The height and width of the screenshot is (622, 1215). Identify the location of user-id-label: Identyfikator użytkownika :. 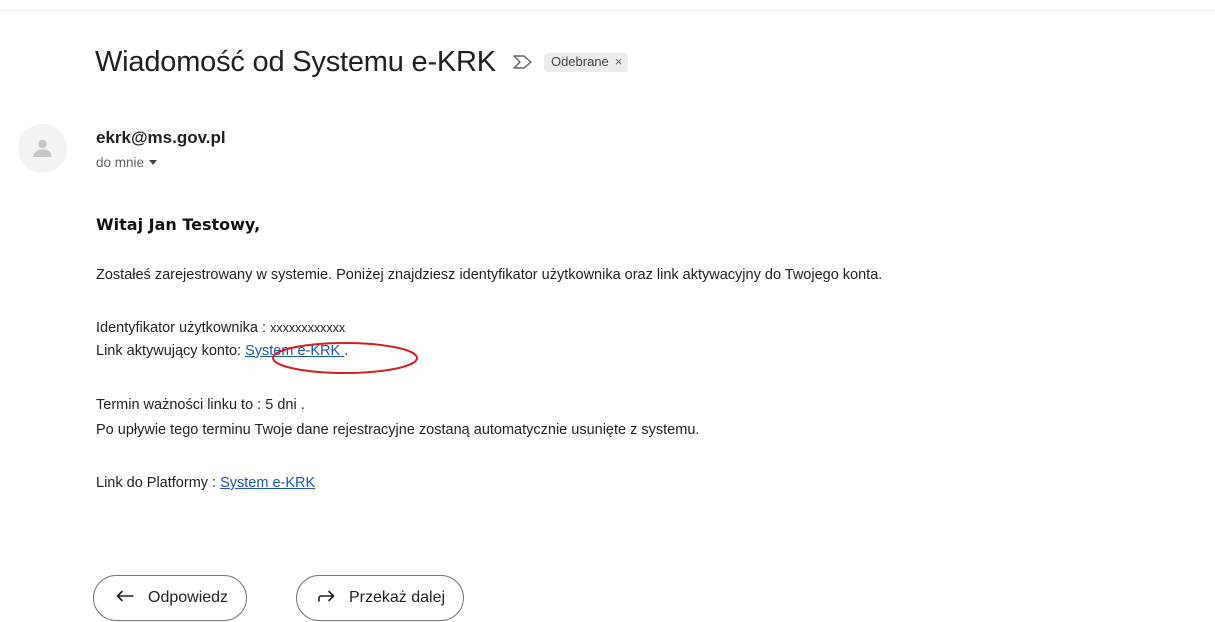
(183, 328).